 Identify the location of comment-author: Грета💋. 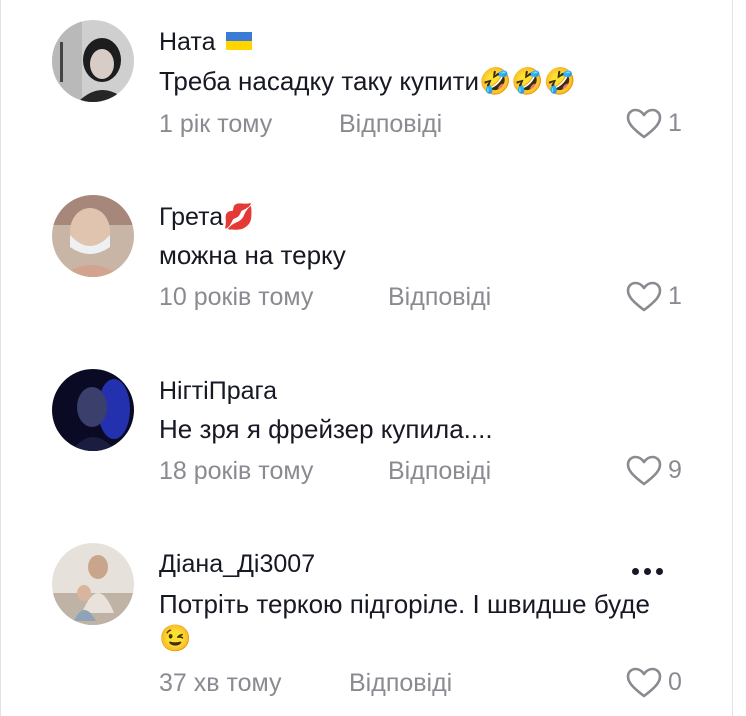
(206, 217).